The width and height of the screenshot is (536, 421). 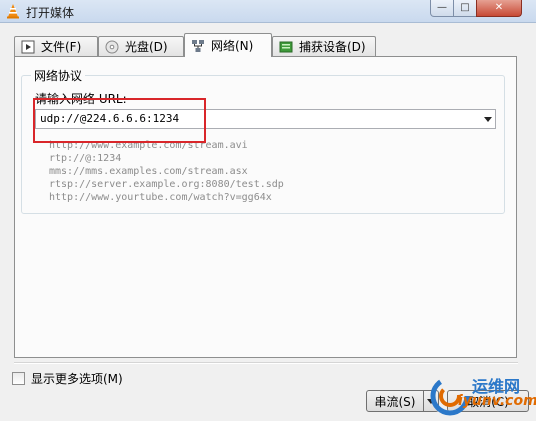 I want to click on dropdown-arrow-icon, so click(x=488, y=119).